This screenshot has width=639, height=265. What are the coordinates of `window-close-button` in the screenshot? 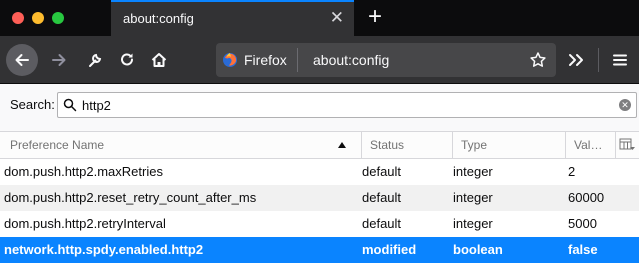 It's located at (18, 18).